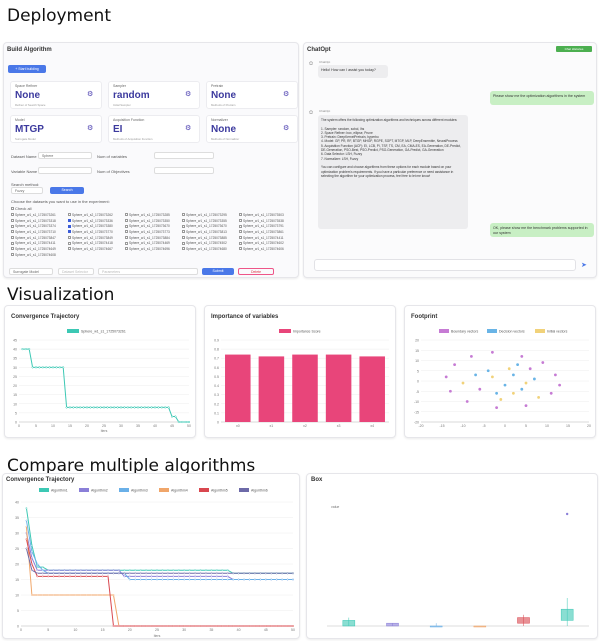  Describe the element at coordinates (210, 221) in the screenshot. I see `dataset-checkbox: Sphere_w1_s1_1725073355` at that location.